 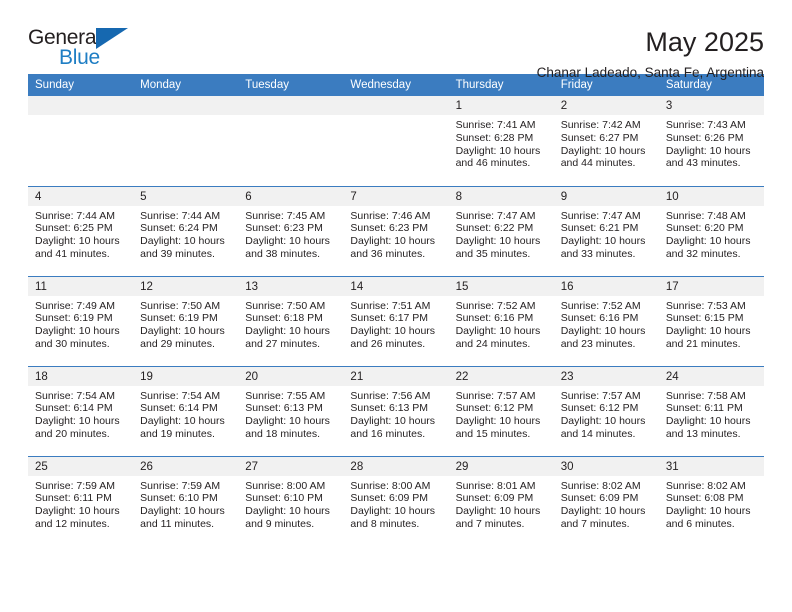 What do you see at coordinates (285, 395) in the screenshot?
I see `sunrise-text: Sunrise: 7:55 AM` at bounding box center [285, 395].